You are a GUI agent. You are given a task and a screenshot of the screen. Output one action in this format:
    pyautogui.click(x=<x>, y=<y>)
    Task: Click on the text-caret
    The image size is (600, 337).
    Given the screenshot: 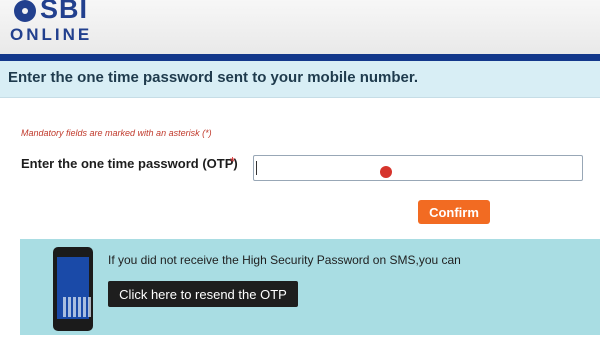 What is the action you would take?
    pyautogui.click(x=256, y=168)
    